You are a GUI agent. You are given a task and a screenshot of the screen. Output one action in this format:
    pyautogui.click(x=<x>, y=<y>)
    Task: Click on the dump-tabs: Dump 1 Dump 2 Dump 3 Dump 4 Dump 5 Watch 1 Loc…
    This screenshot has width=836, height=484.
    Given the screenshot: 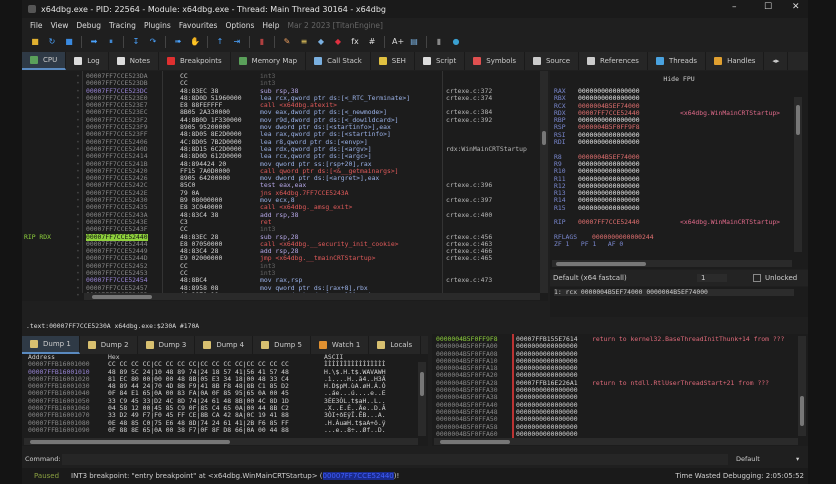 What is the action you would take?
    pyautogui.click(x=225, y=345)
    